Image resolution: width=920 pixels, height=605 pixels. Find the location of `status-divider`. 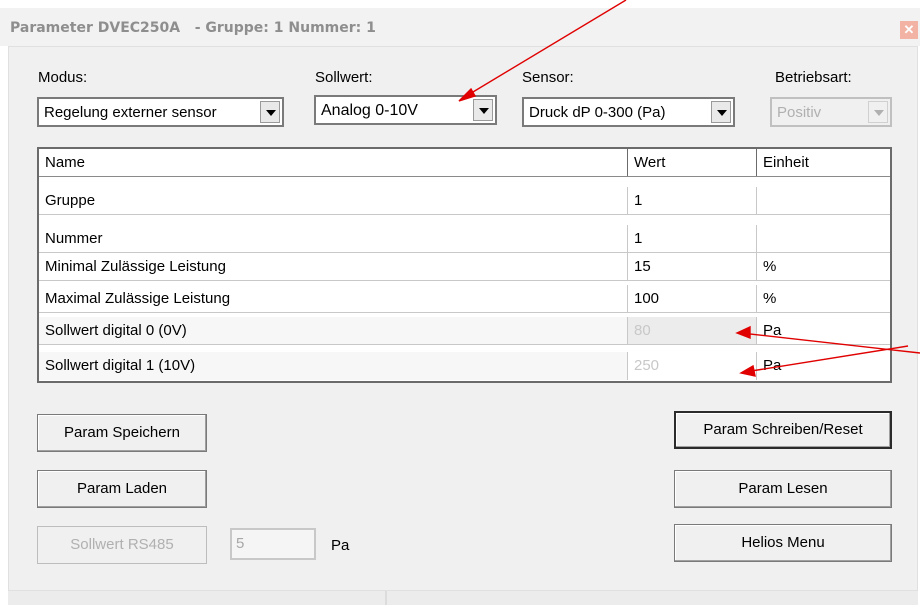

status-divider is located at coordinates (386, 598).